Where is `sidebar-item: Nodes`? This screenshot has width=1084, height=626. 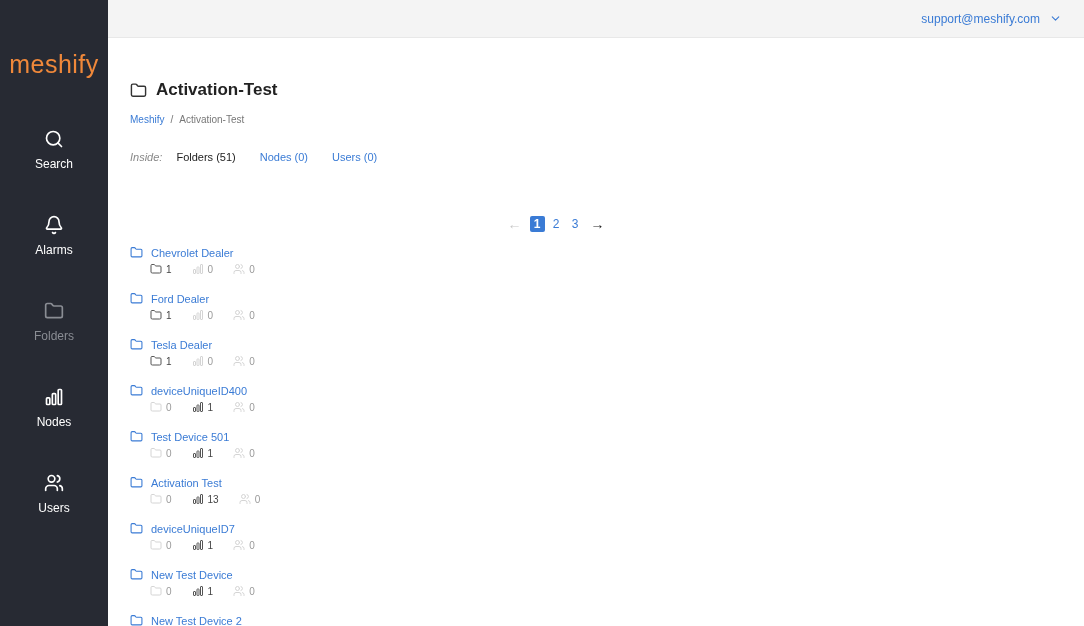 sidebar-item: Nodes is located at coordinates (54, 430).